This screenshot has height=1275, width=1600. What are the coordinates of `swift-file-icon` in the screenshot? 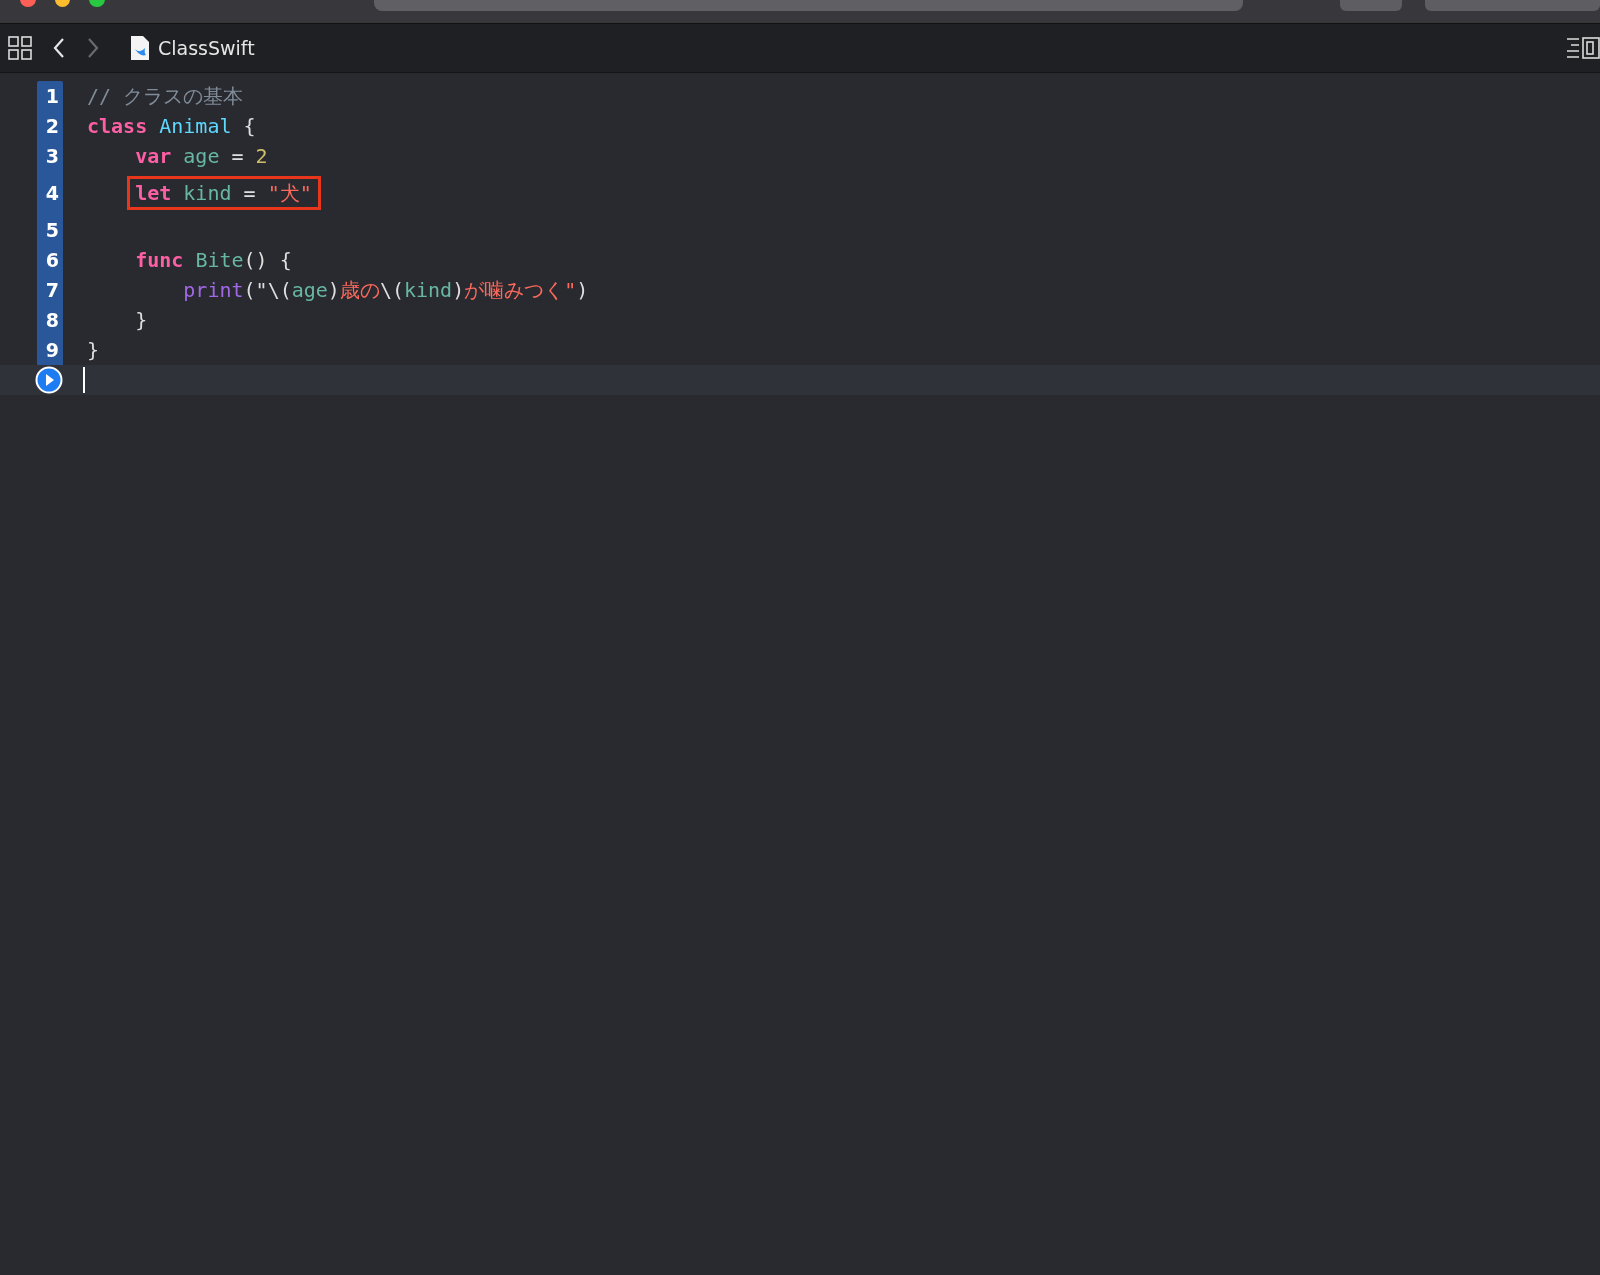 It's located at (140, 48).